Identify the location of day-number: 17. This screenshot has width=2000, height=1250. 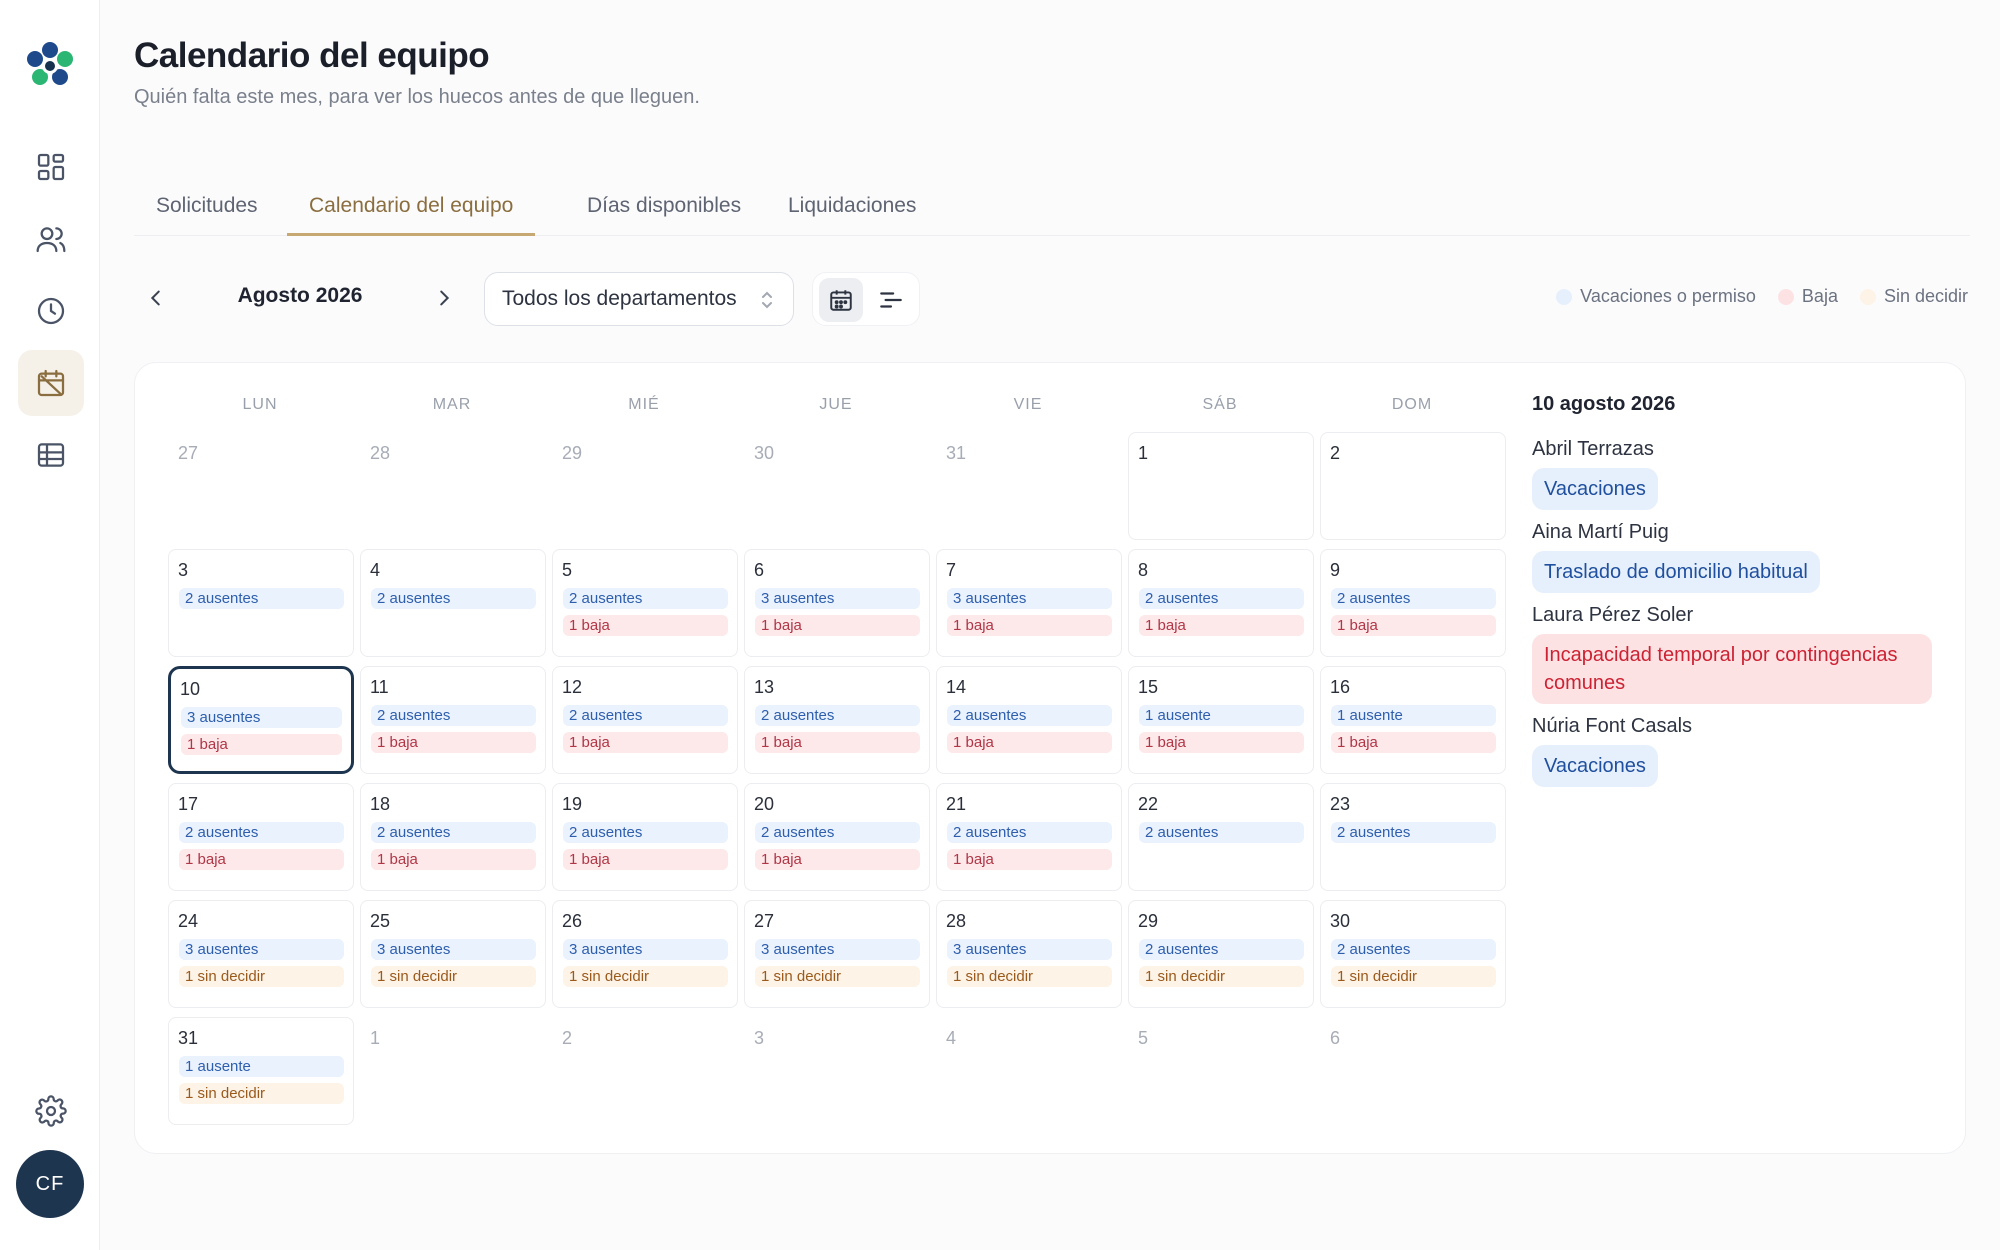
(188, 804).